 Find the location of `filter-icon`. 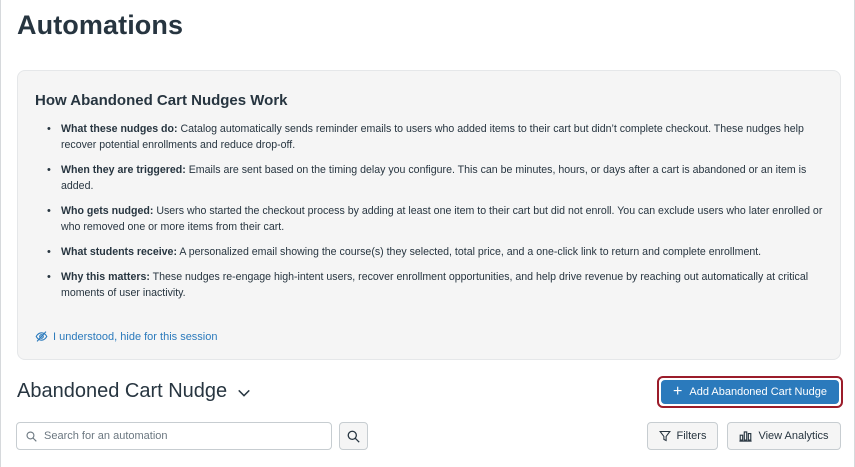

filter-icon is located at coordinates (664, 436).